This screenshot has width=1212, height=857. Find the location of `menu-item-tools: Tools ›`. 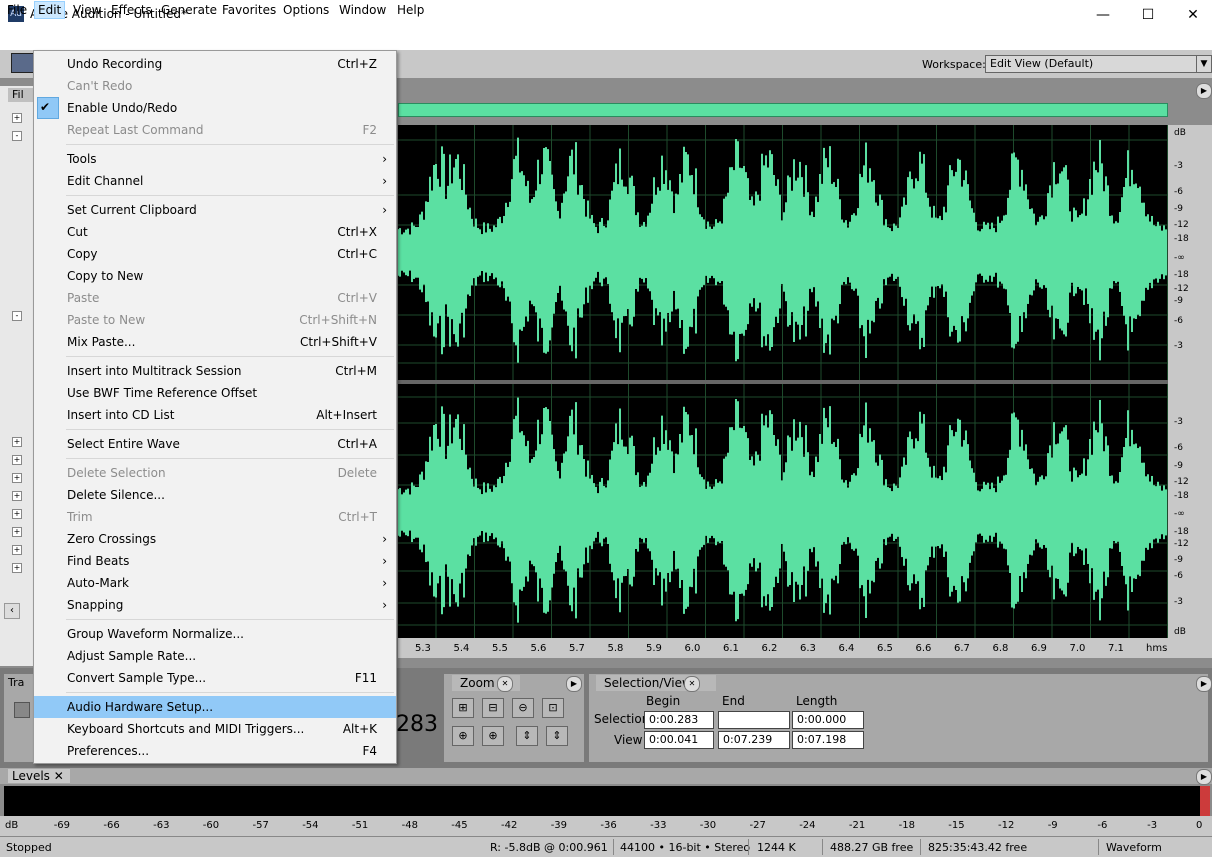

menu-item-tools: Tools › is located at coordinates (215, 159).